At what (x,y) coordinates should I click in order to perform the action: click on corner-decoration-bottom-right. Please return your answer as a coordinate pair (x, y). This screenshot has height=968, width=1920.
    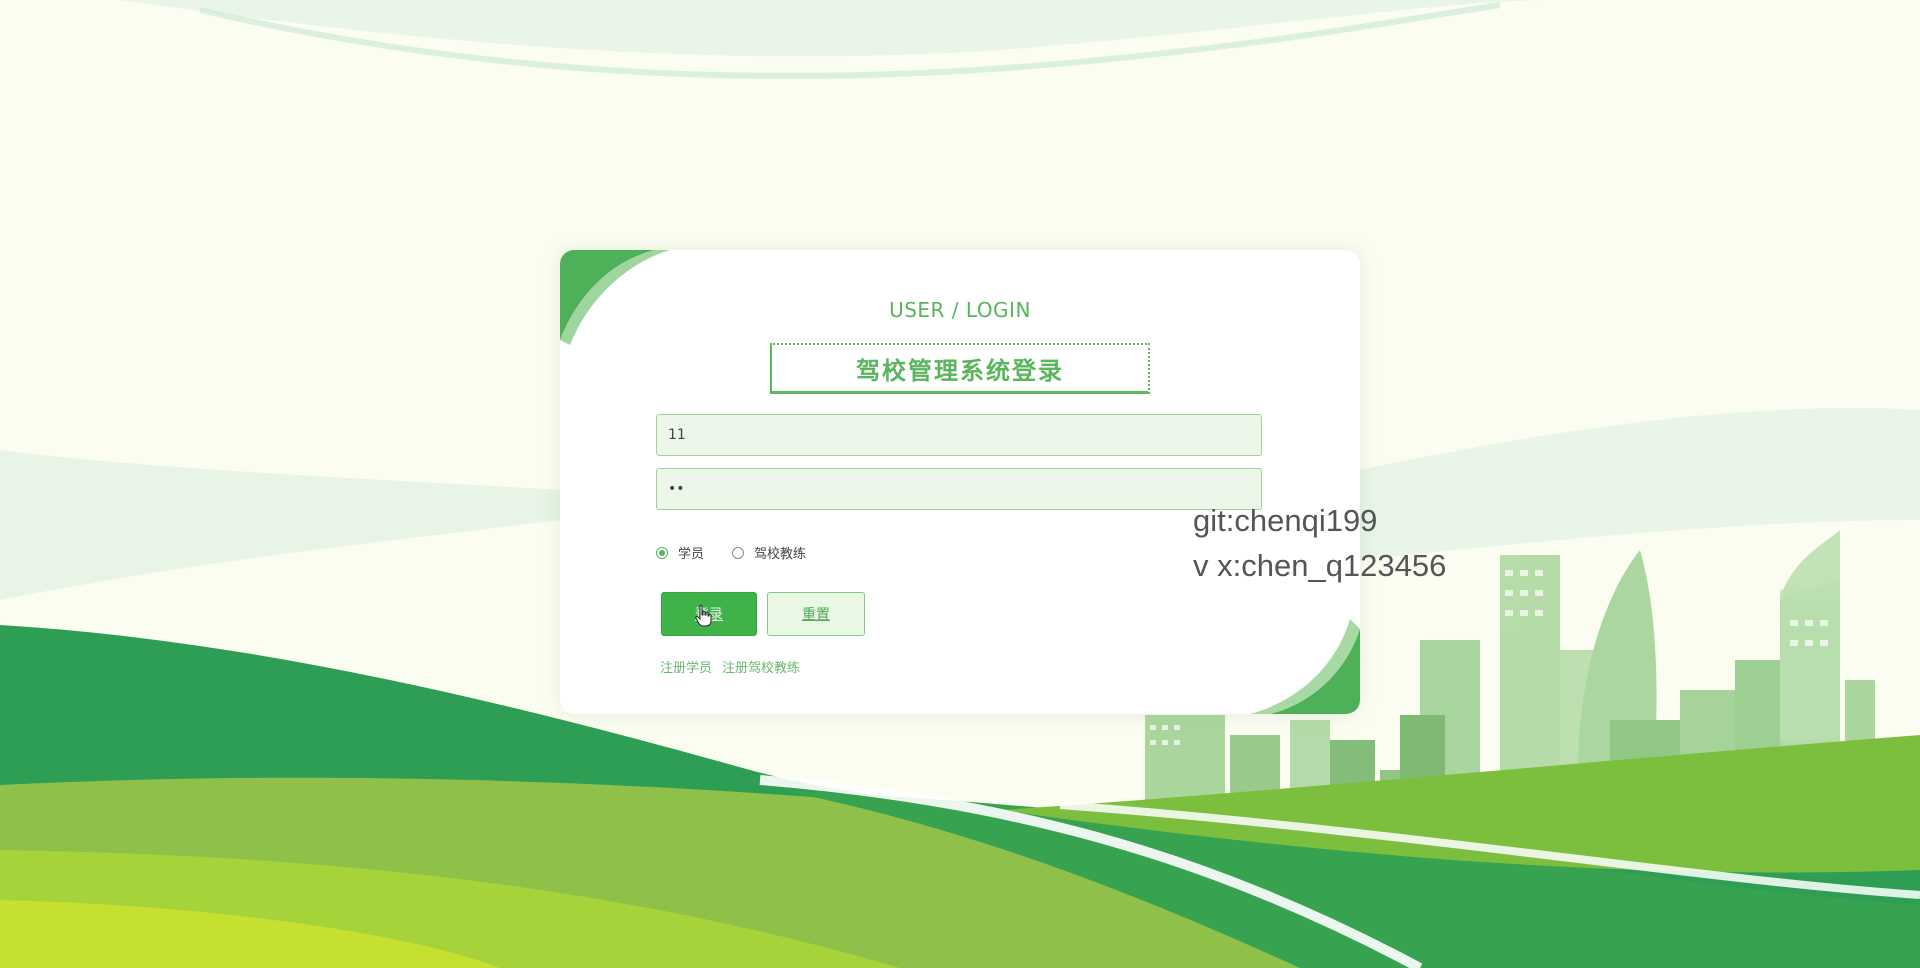
    Looking at the image, I should click on (1305, 666).